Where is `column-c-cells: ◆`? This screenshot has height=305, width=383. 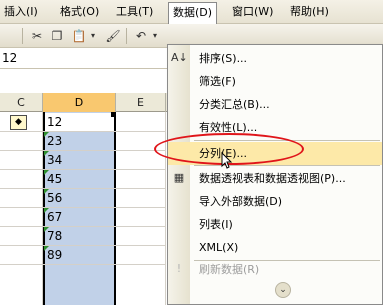
column-c-cells: ◆ is located at coordinates (21, 208).